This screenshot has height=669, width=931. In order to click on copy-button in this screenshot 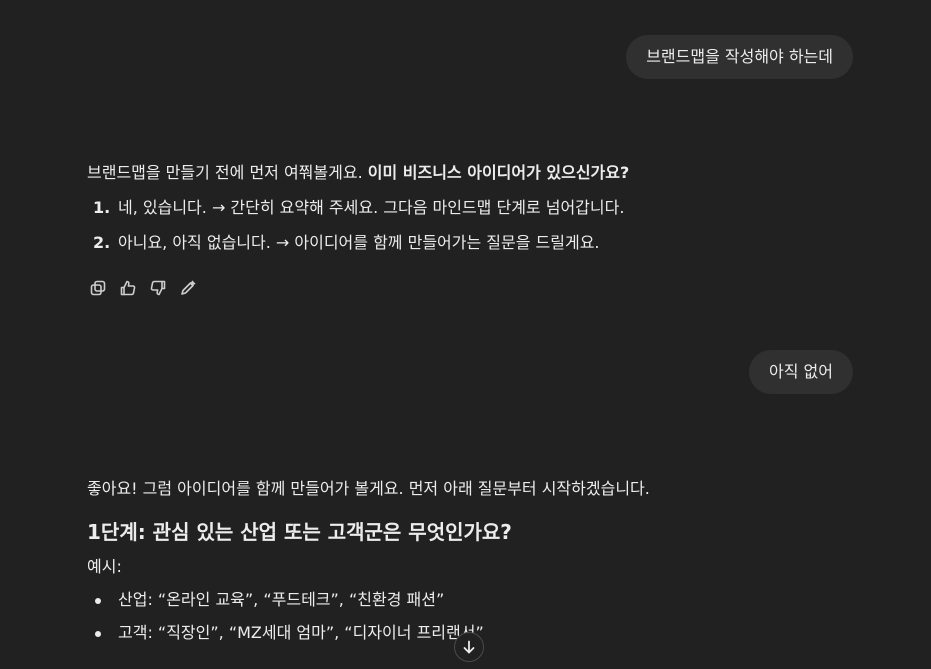, I will do `click(98, 288)`.